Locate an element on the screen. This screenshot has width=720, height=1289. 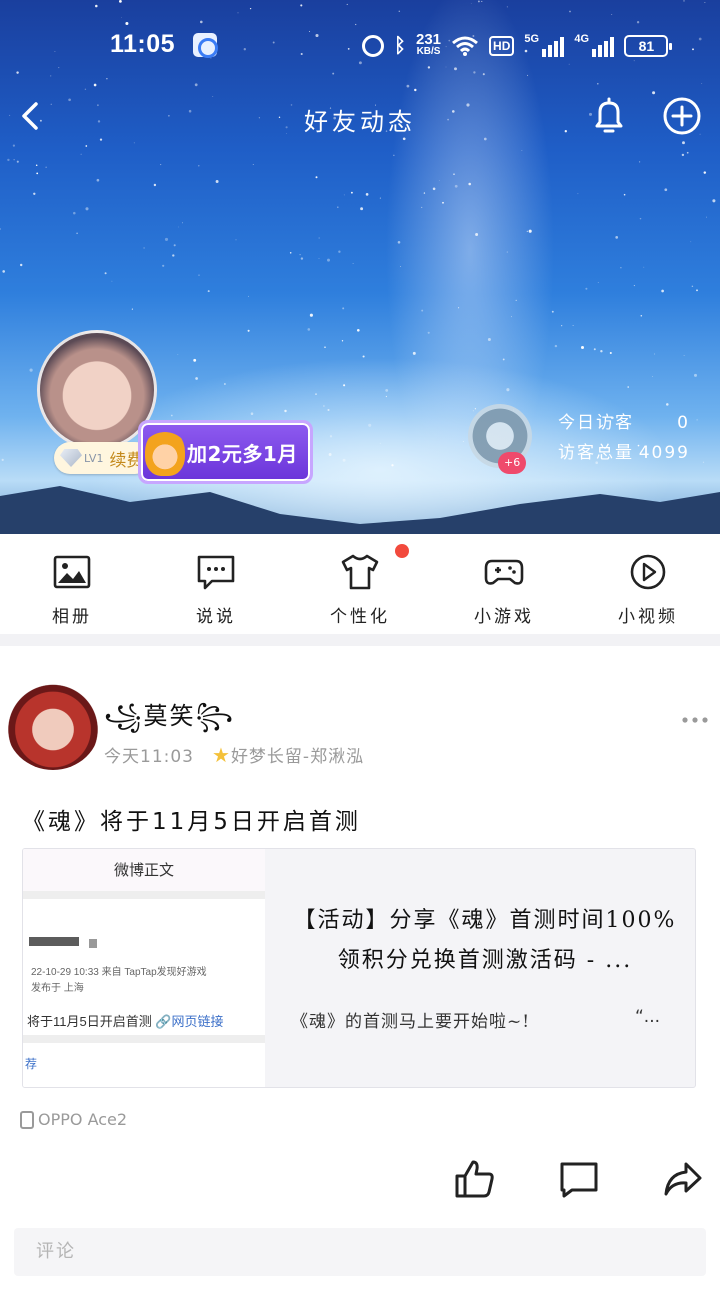
name-decoration-left-icon: ꧁ is located at coordinates (124, 716).